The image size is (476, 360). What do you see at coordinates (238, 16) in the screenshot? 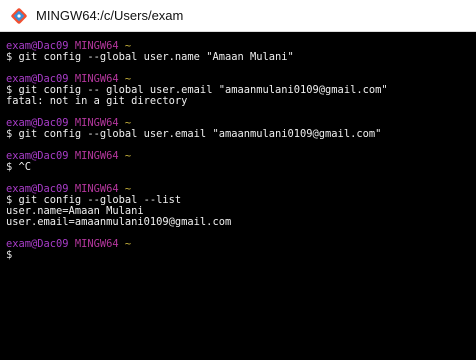
I see `title-bar: MINGW64:/c/Users/exam` at bounding box center [238, 16].